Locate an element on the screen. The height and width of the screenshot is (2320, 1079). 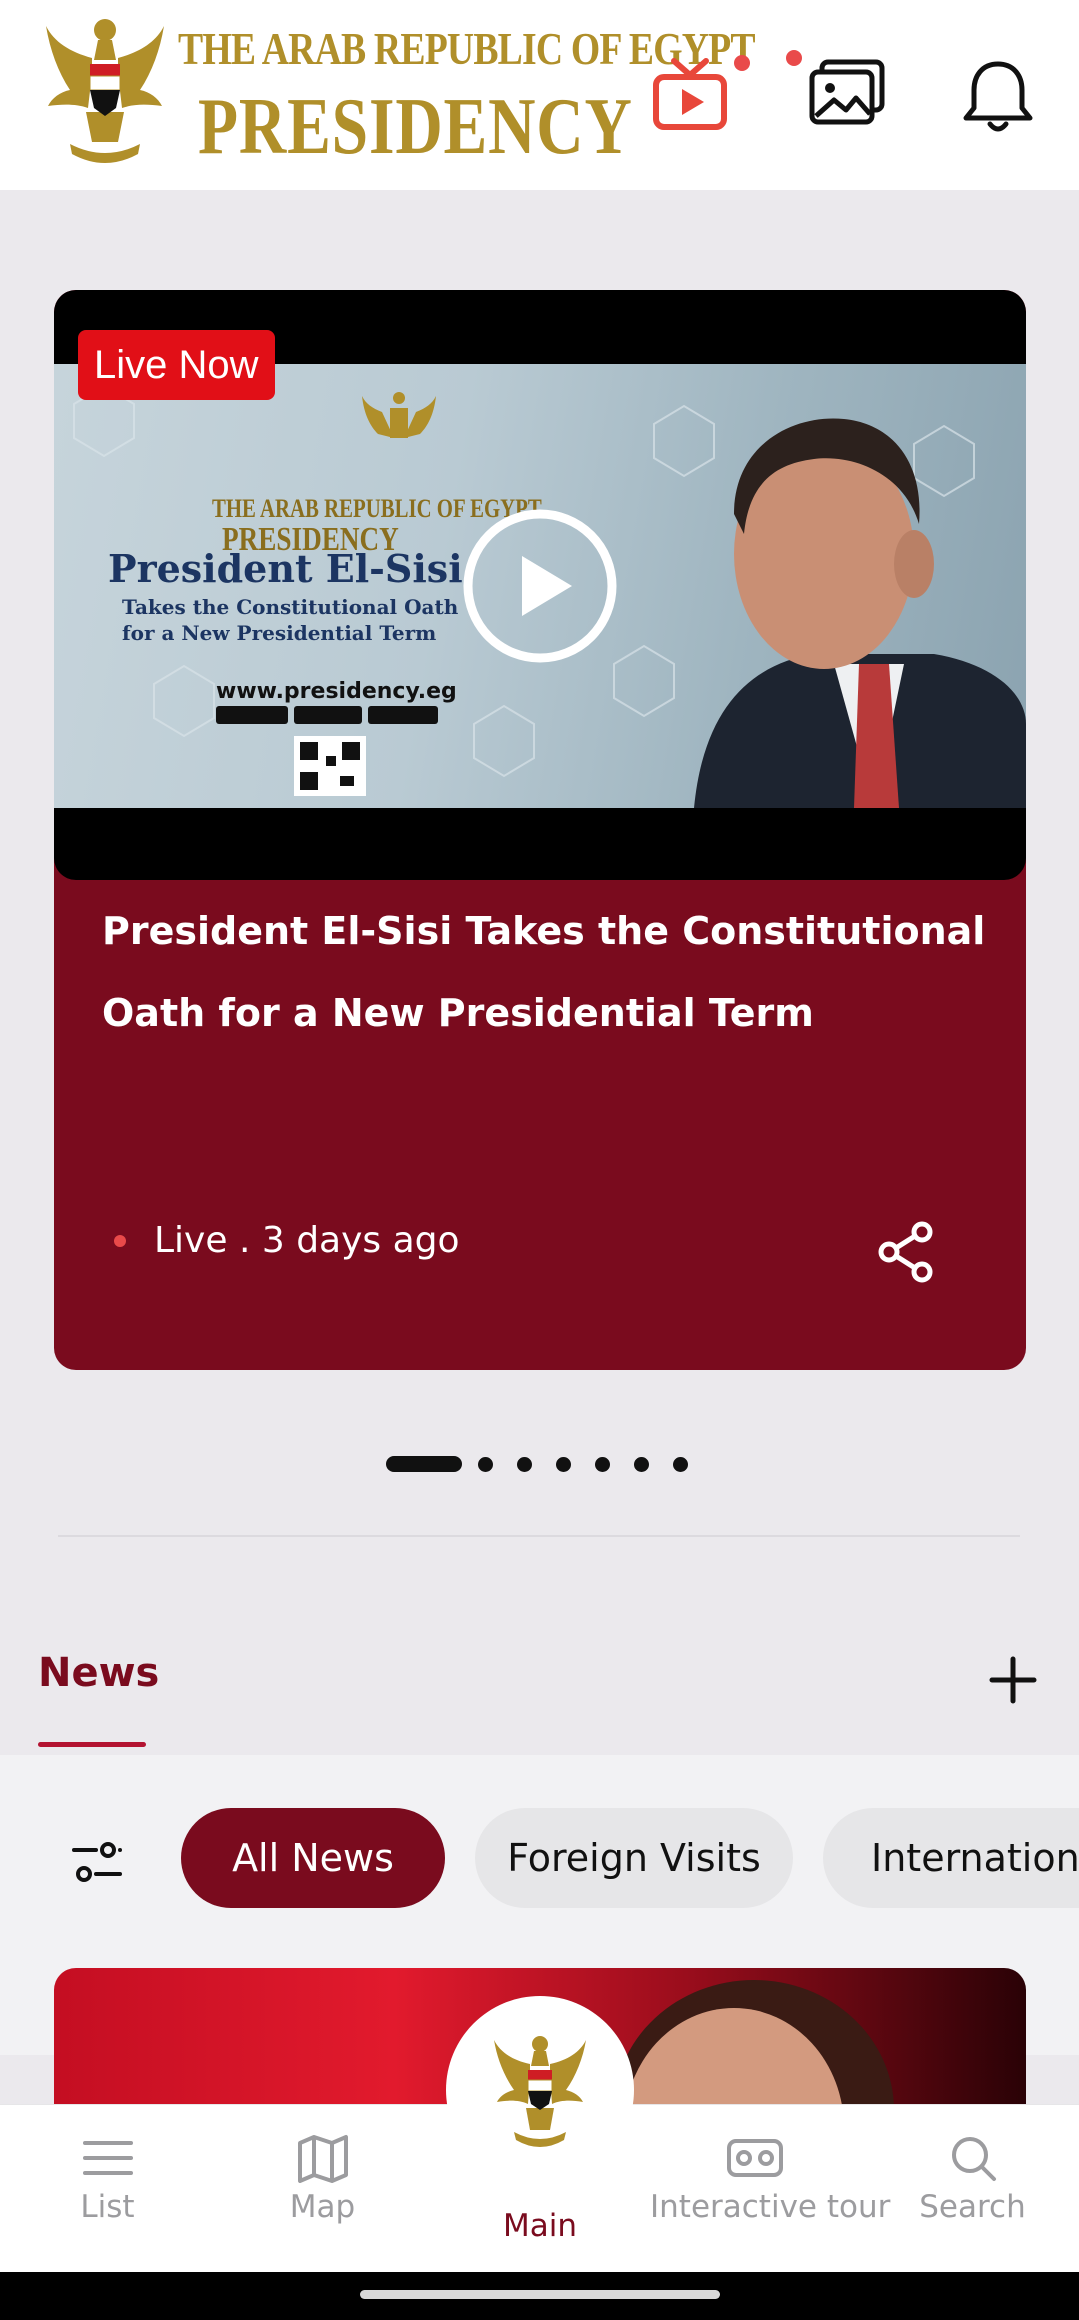
video-emblem-icon is located at coordinates (399, 415).